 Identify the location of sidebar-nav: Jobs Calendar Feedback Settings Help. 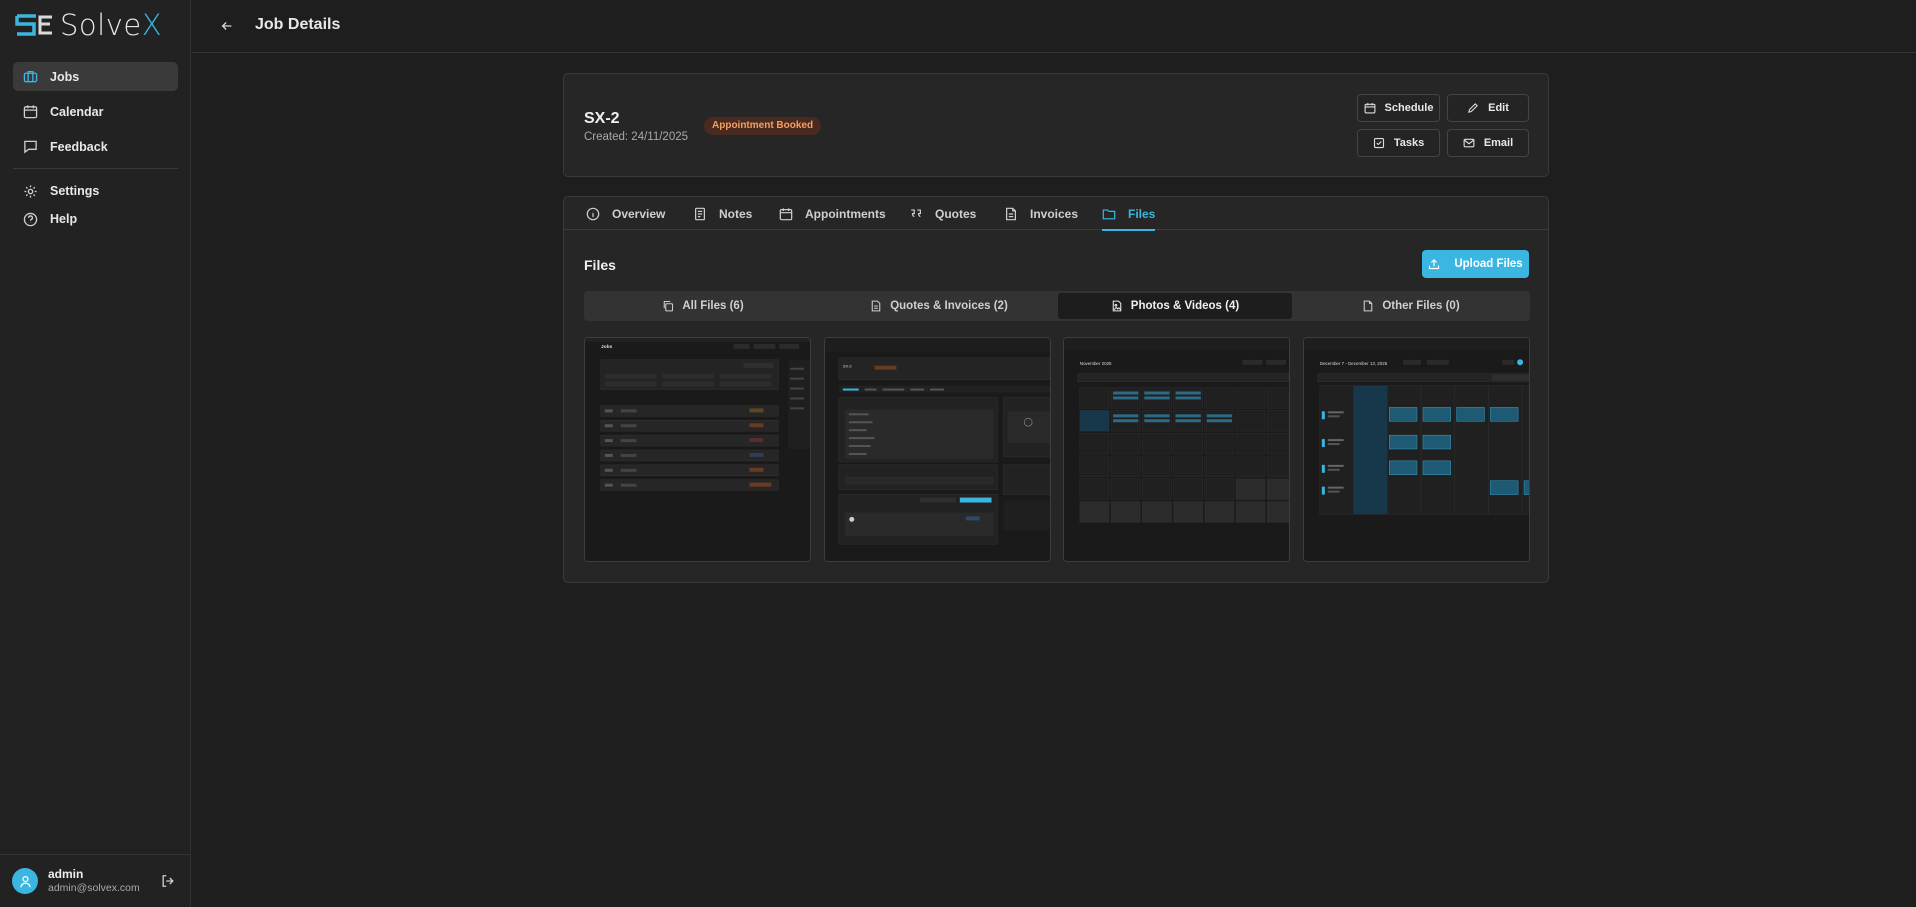
(95, 149).